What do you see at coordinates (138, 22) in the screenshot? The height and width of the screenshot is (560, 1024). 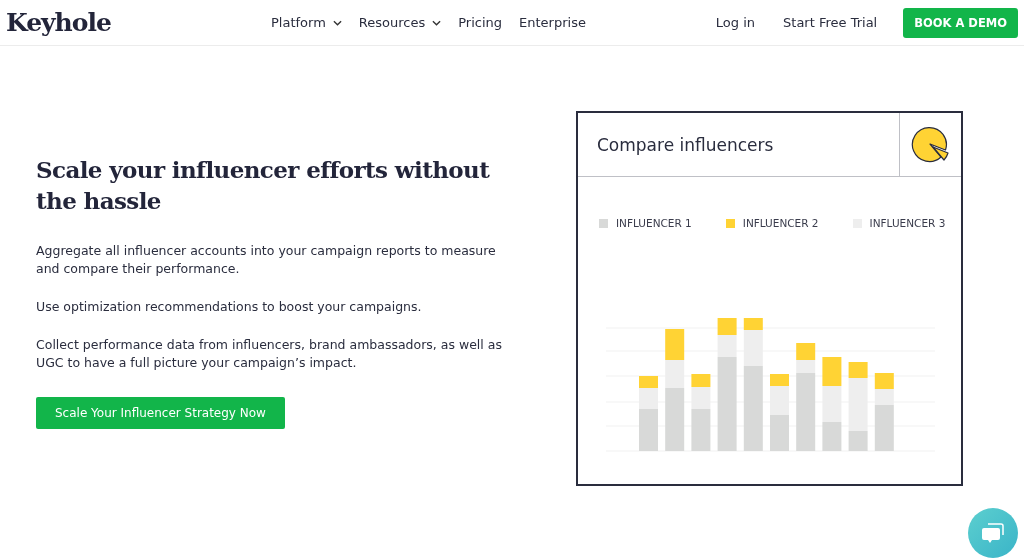 I see `keyhole-logo: Keyhole` at bounding box center [138, 22].